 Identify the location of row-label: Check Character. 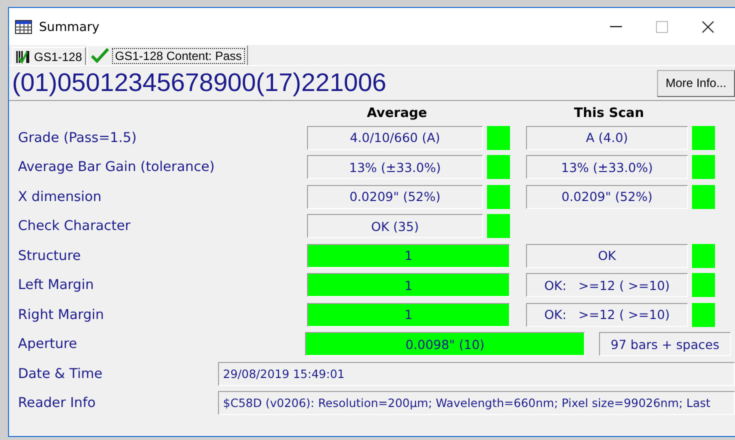
(75, 226).